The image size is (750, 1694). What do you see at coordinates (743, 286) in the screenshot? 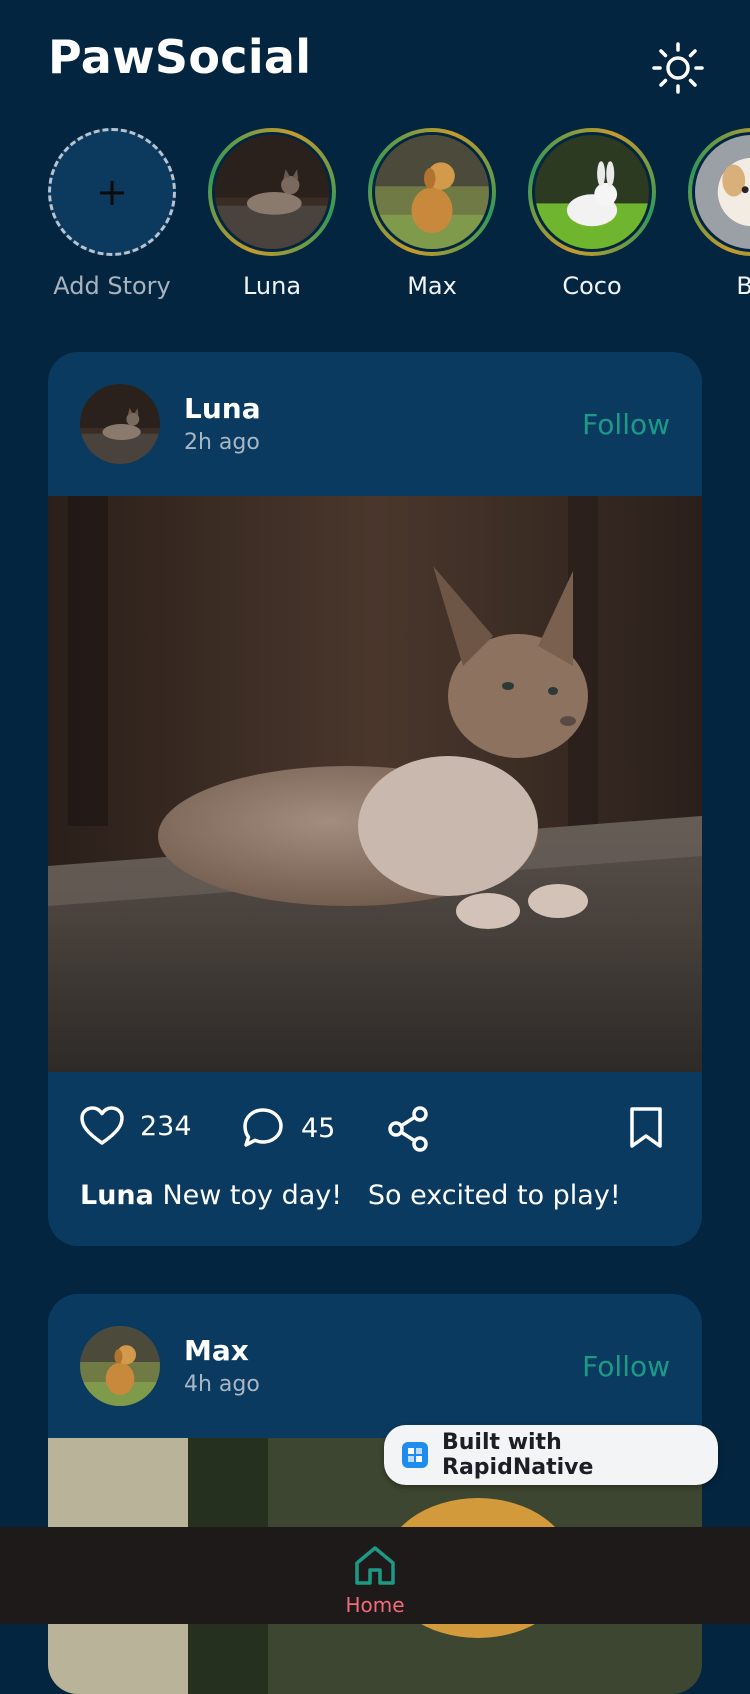
I see `story-label: Be` at bounding box center [743, 286].